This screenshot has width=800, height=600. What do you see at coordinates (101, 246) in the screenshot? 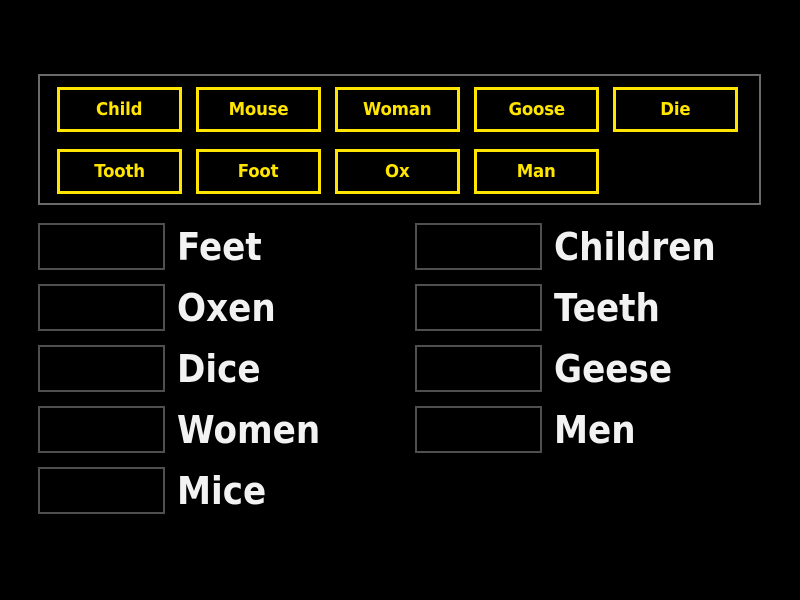
I see `drop-slot-feet` at bounding box center [101, 246].